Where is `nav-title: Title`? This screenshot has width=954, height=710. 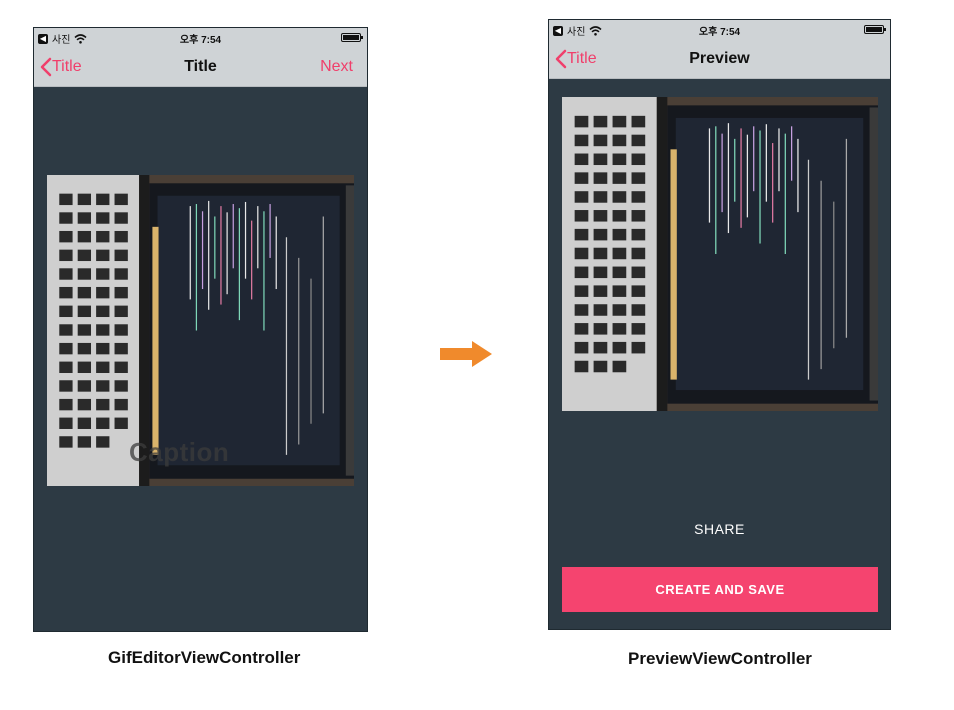
nav-title: Title is located at coordinates (200, 66).